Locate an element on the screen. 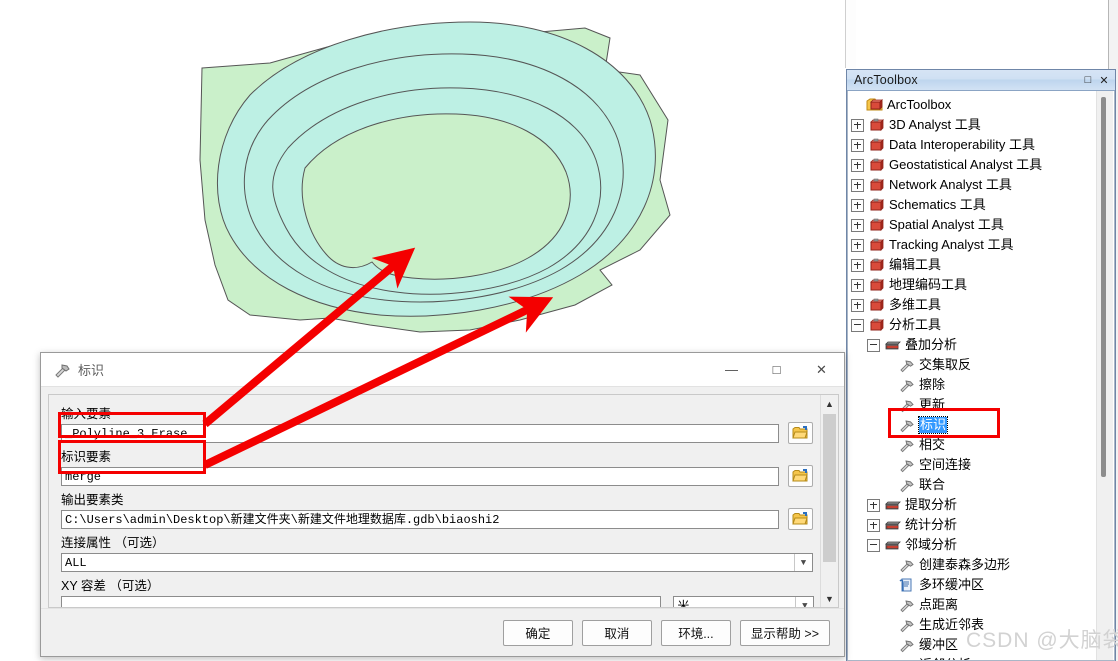 The image size is (1118, 661). maximize-button: □ is located at coordinates (776, 369).